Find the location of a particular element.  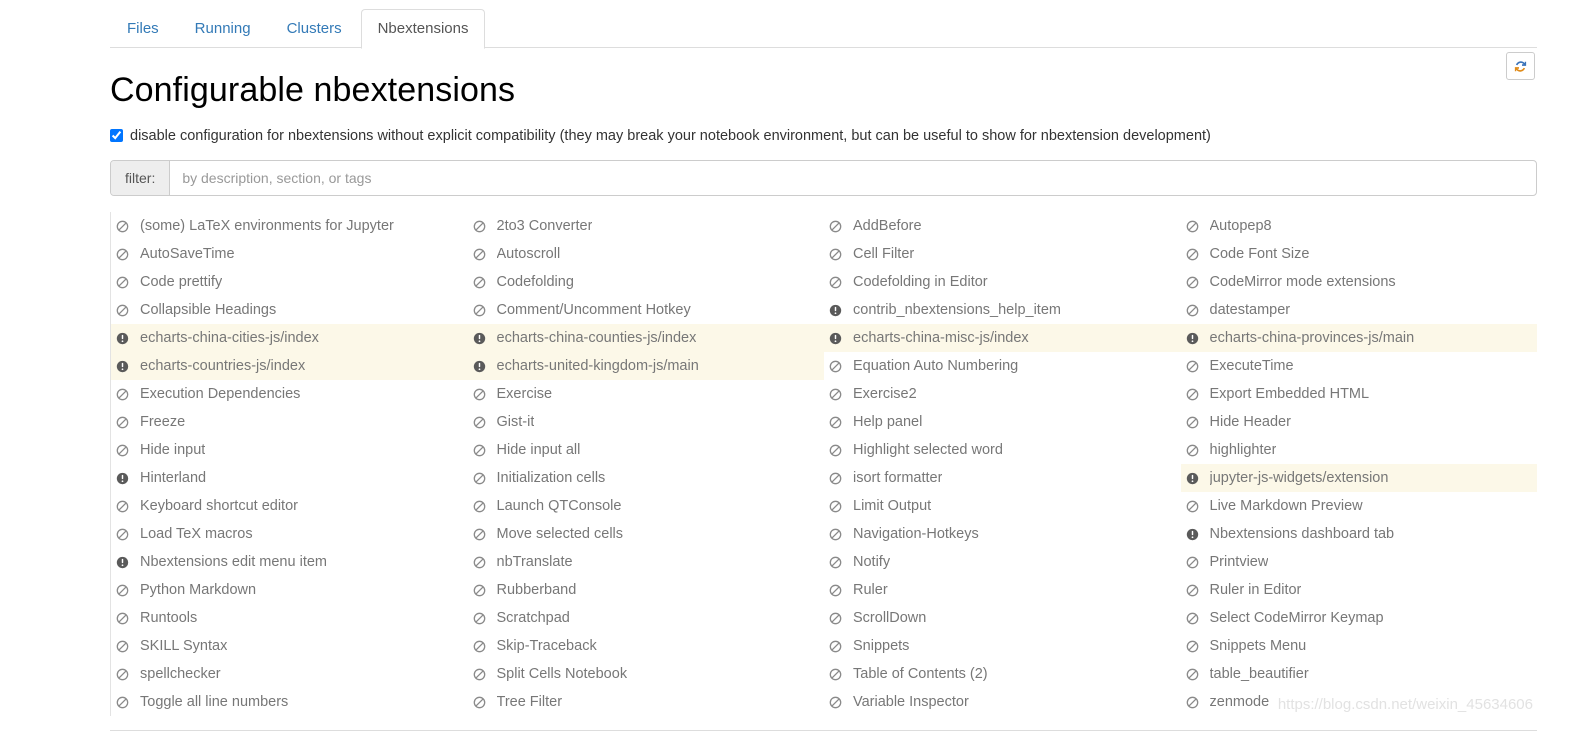

extension-item: Hide Header is located at coordinates (1359, 422).